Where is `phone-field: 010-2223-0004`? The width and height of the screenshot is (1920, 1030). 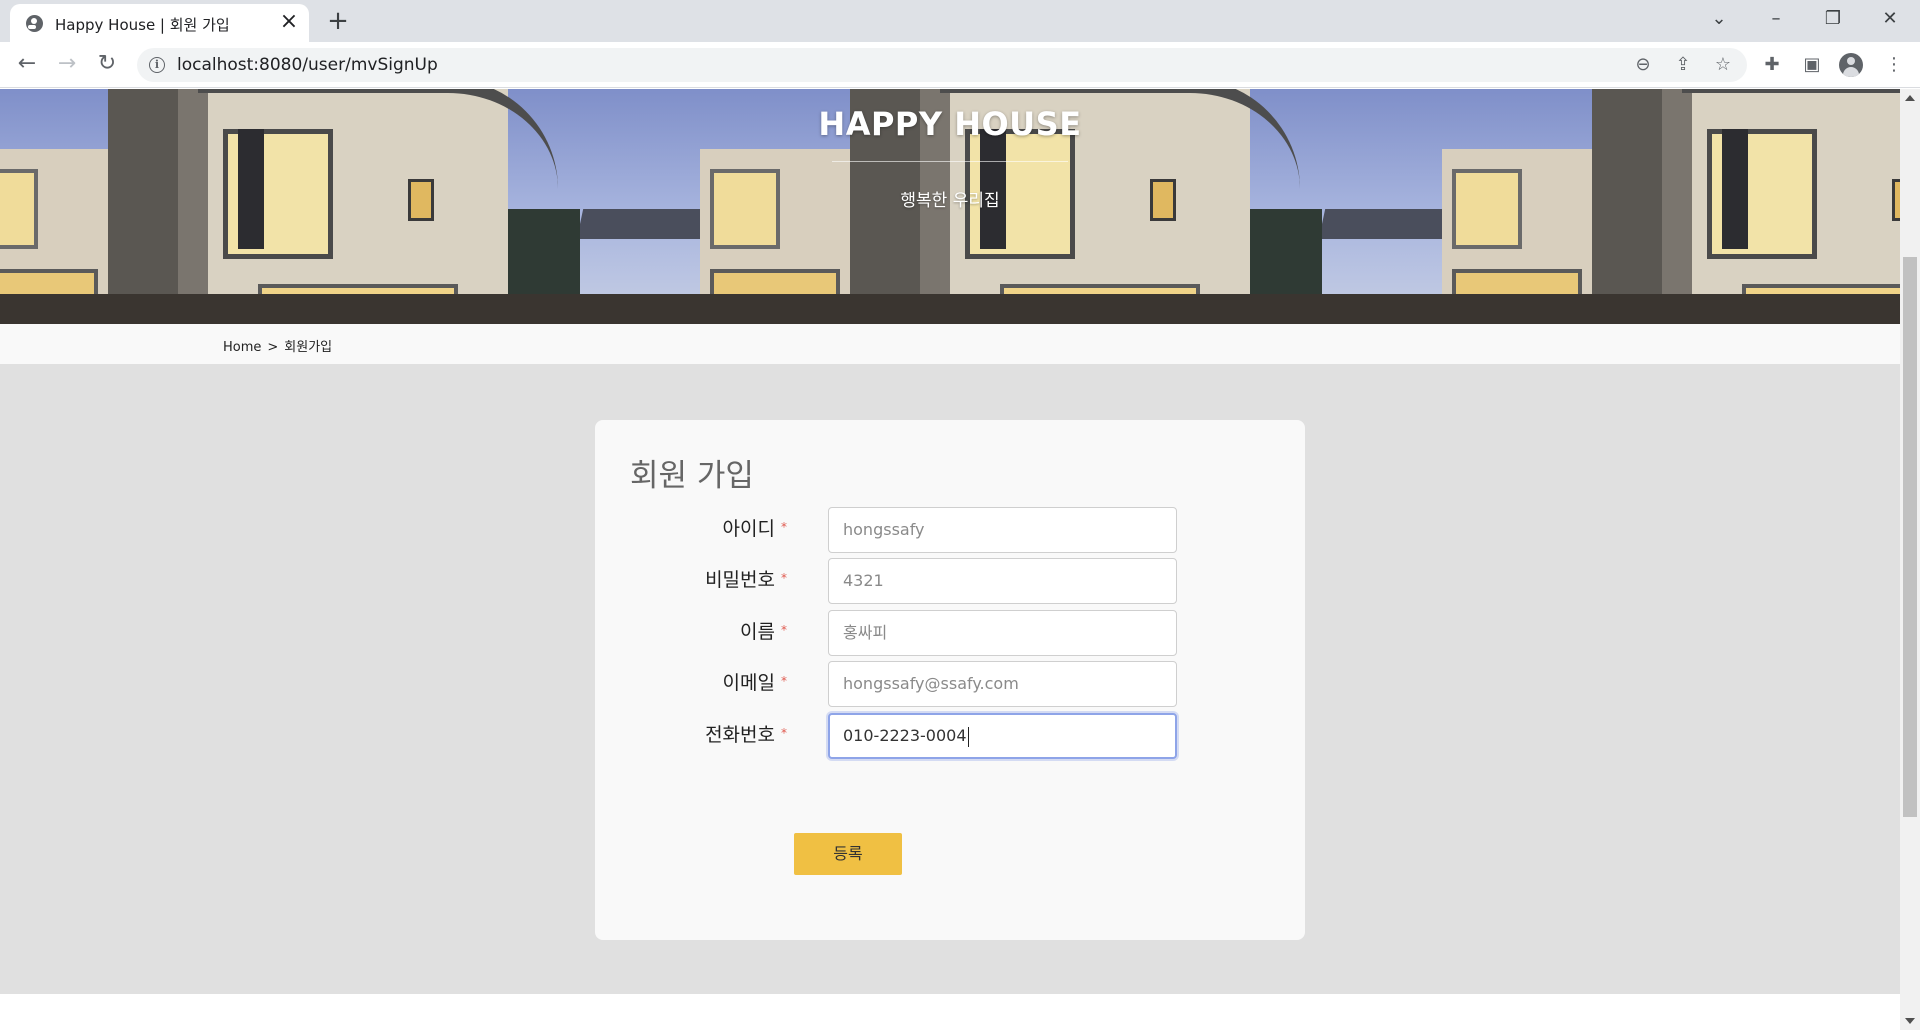
phone-field: 010-2223-0004 is located at coordinates (1002, 736).